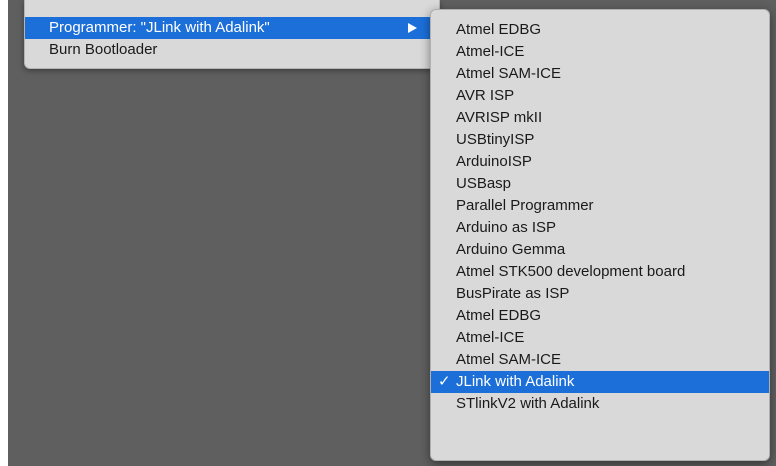 This screenshot has width=776, height=466. I want to click on submenu-item: ✓ JLink with Adalink, so click(600, 382).